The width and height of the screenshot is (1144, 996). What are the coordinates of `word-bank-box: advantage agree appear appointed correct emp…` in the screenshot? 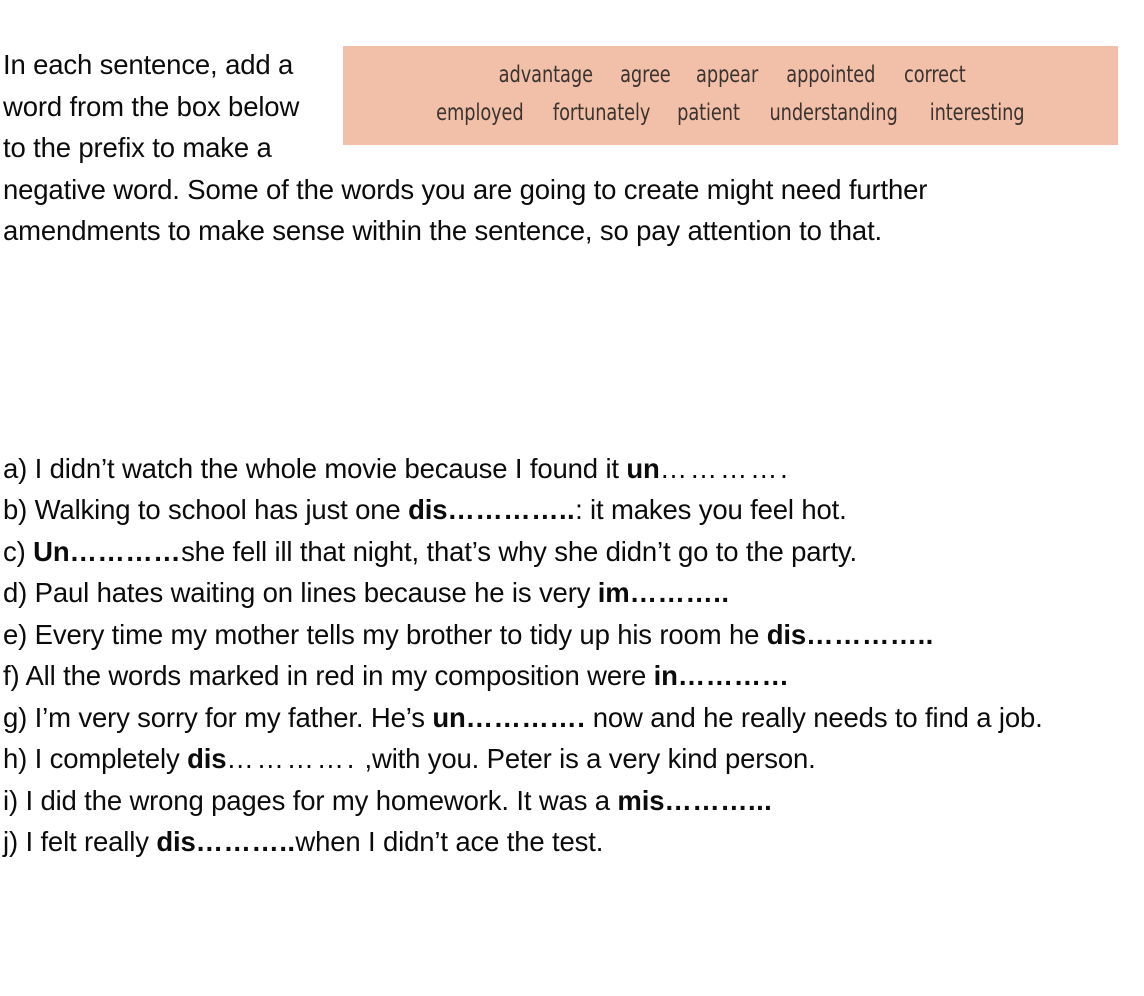 It's located at (730, 95).